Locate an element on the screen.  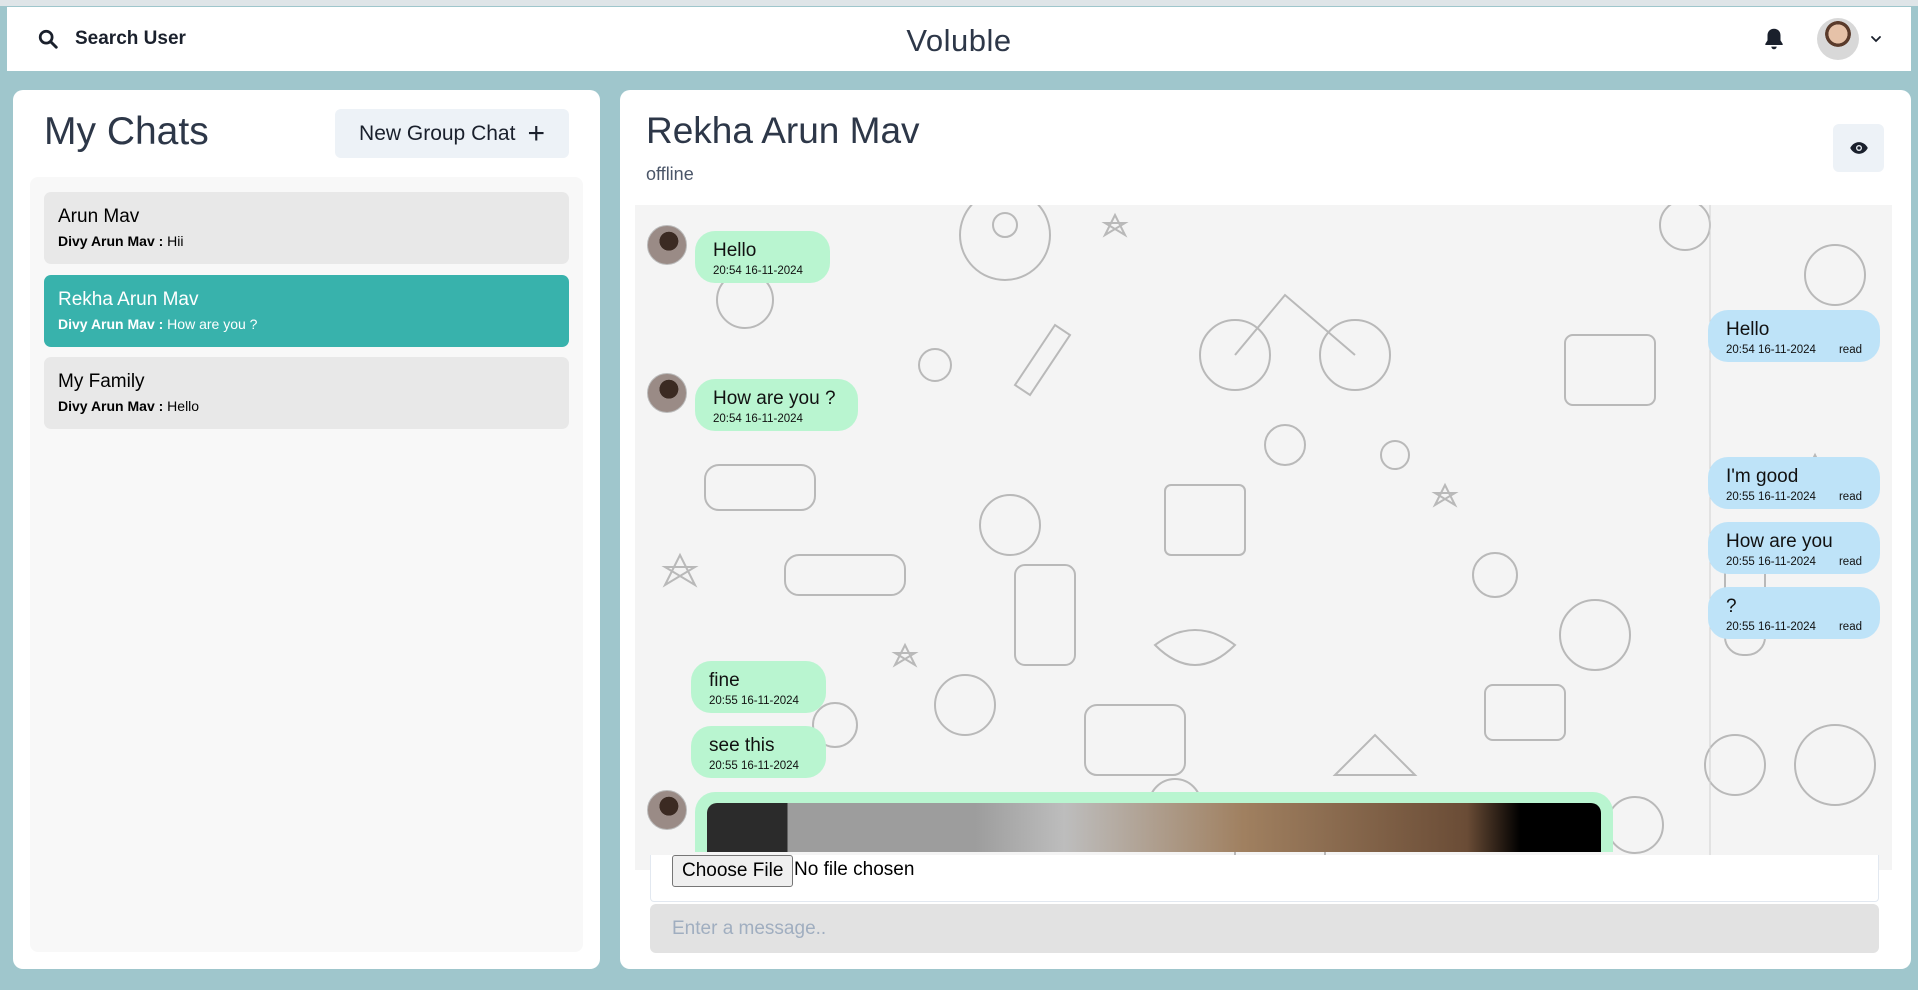
file-upload-row: Choose File No file chosen is located at coordinates (1264, 878).